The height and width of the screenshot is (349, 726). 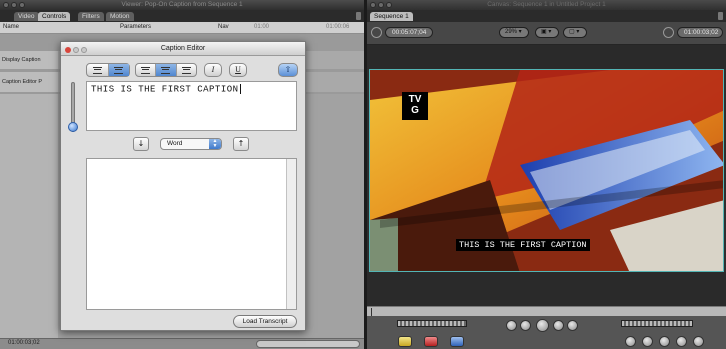 I want to click on current-timecode: 01:00:03;02, so click(x=700, y=32).